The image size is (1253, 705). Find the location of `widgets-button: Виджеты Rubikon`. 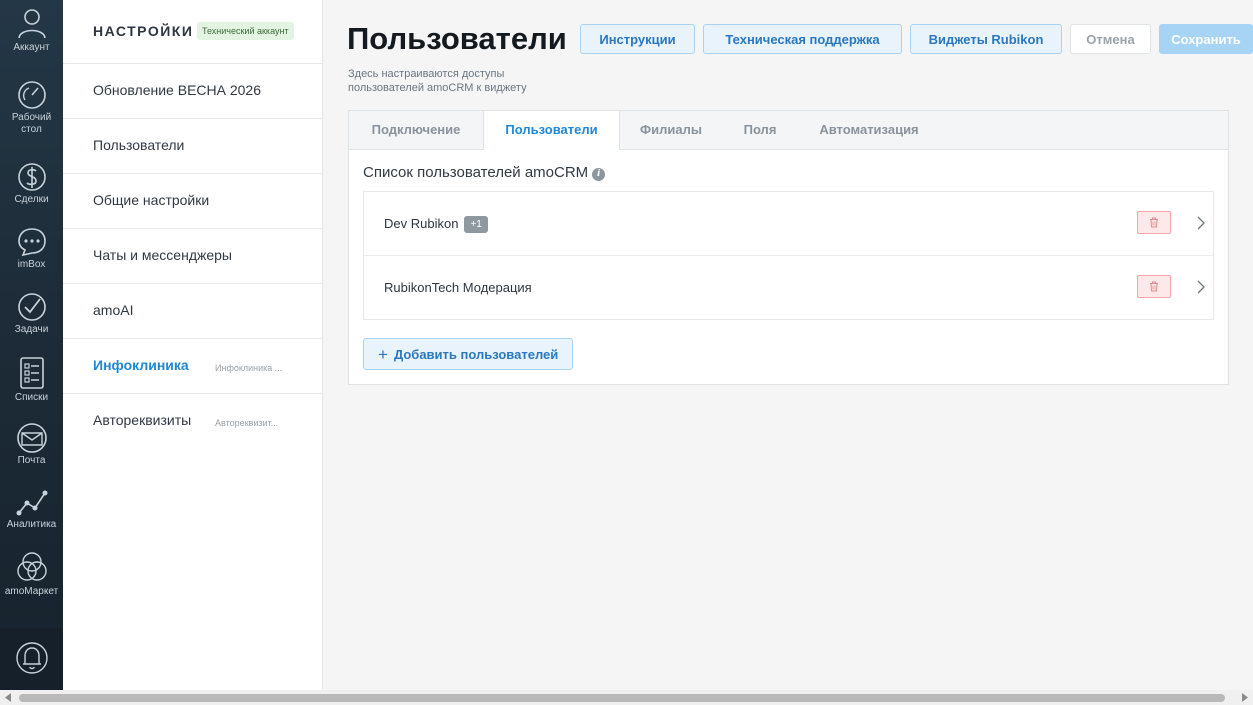

widgets-button: Виджеты Rubikon is located at coordinates (986, 39).